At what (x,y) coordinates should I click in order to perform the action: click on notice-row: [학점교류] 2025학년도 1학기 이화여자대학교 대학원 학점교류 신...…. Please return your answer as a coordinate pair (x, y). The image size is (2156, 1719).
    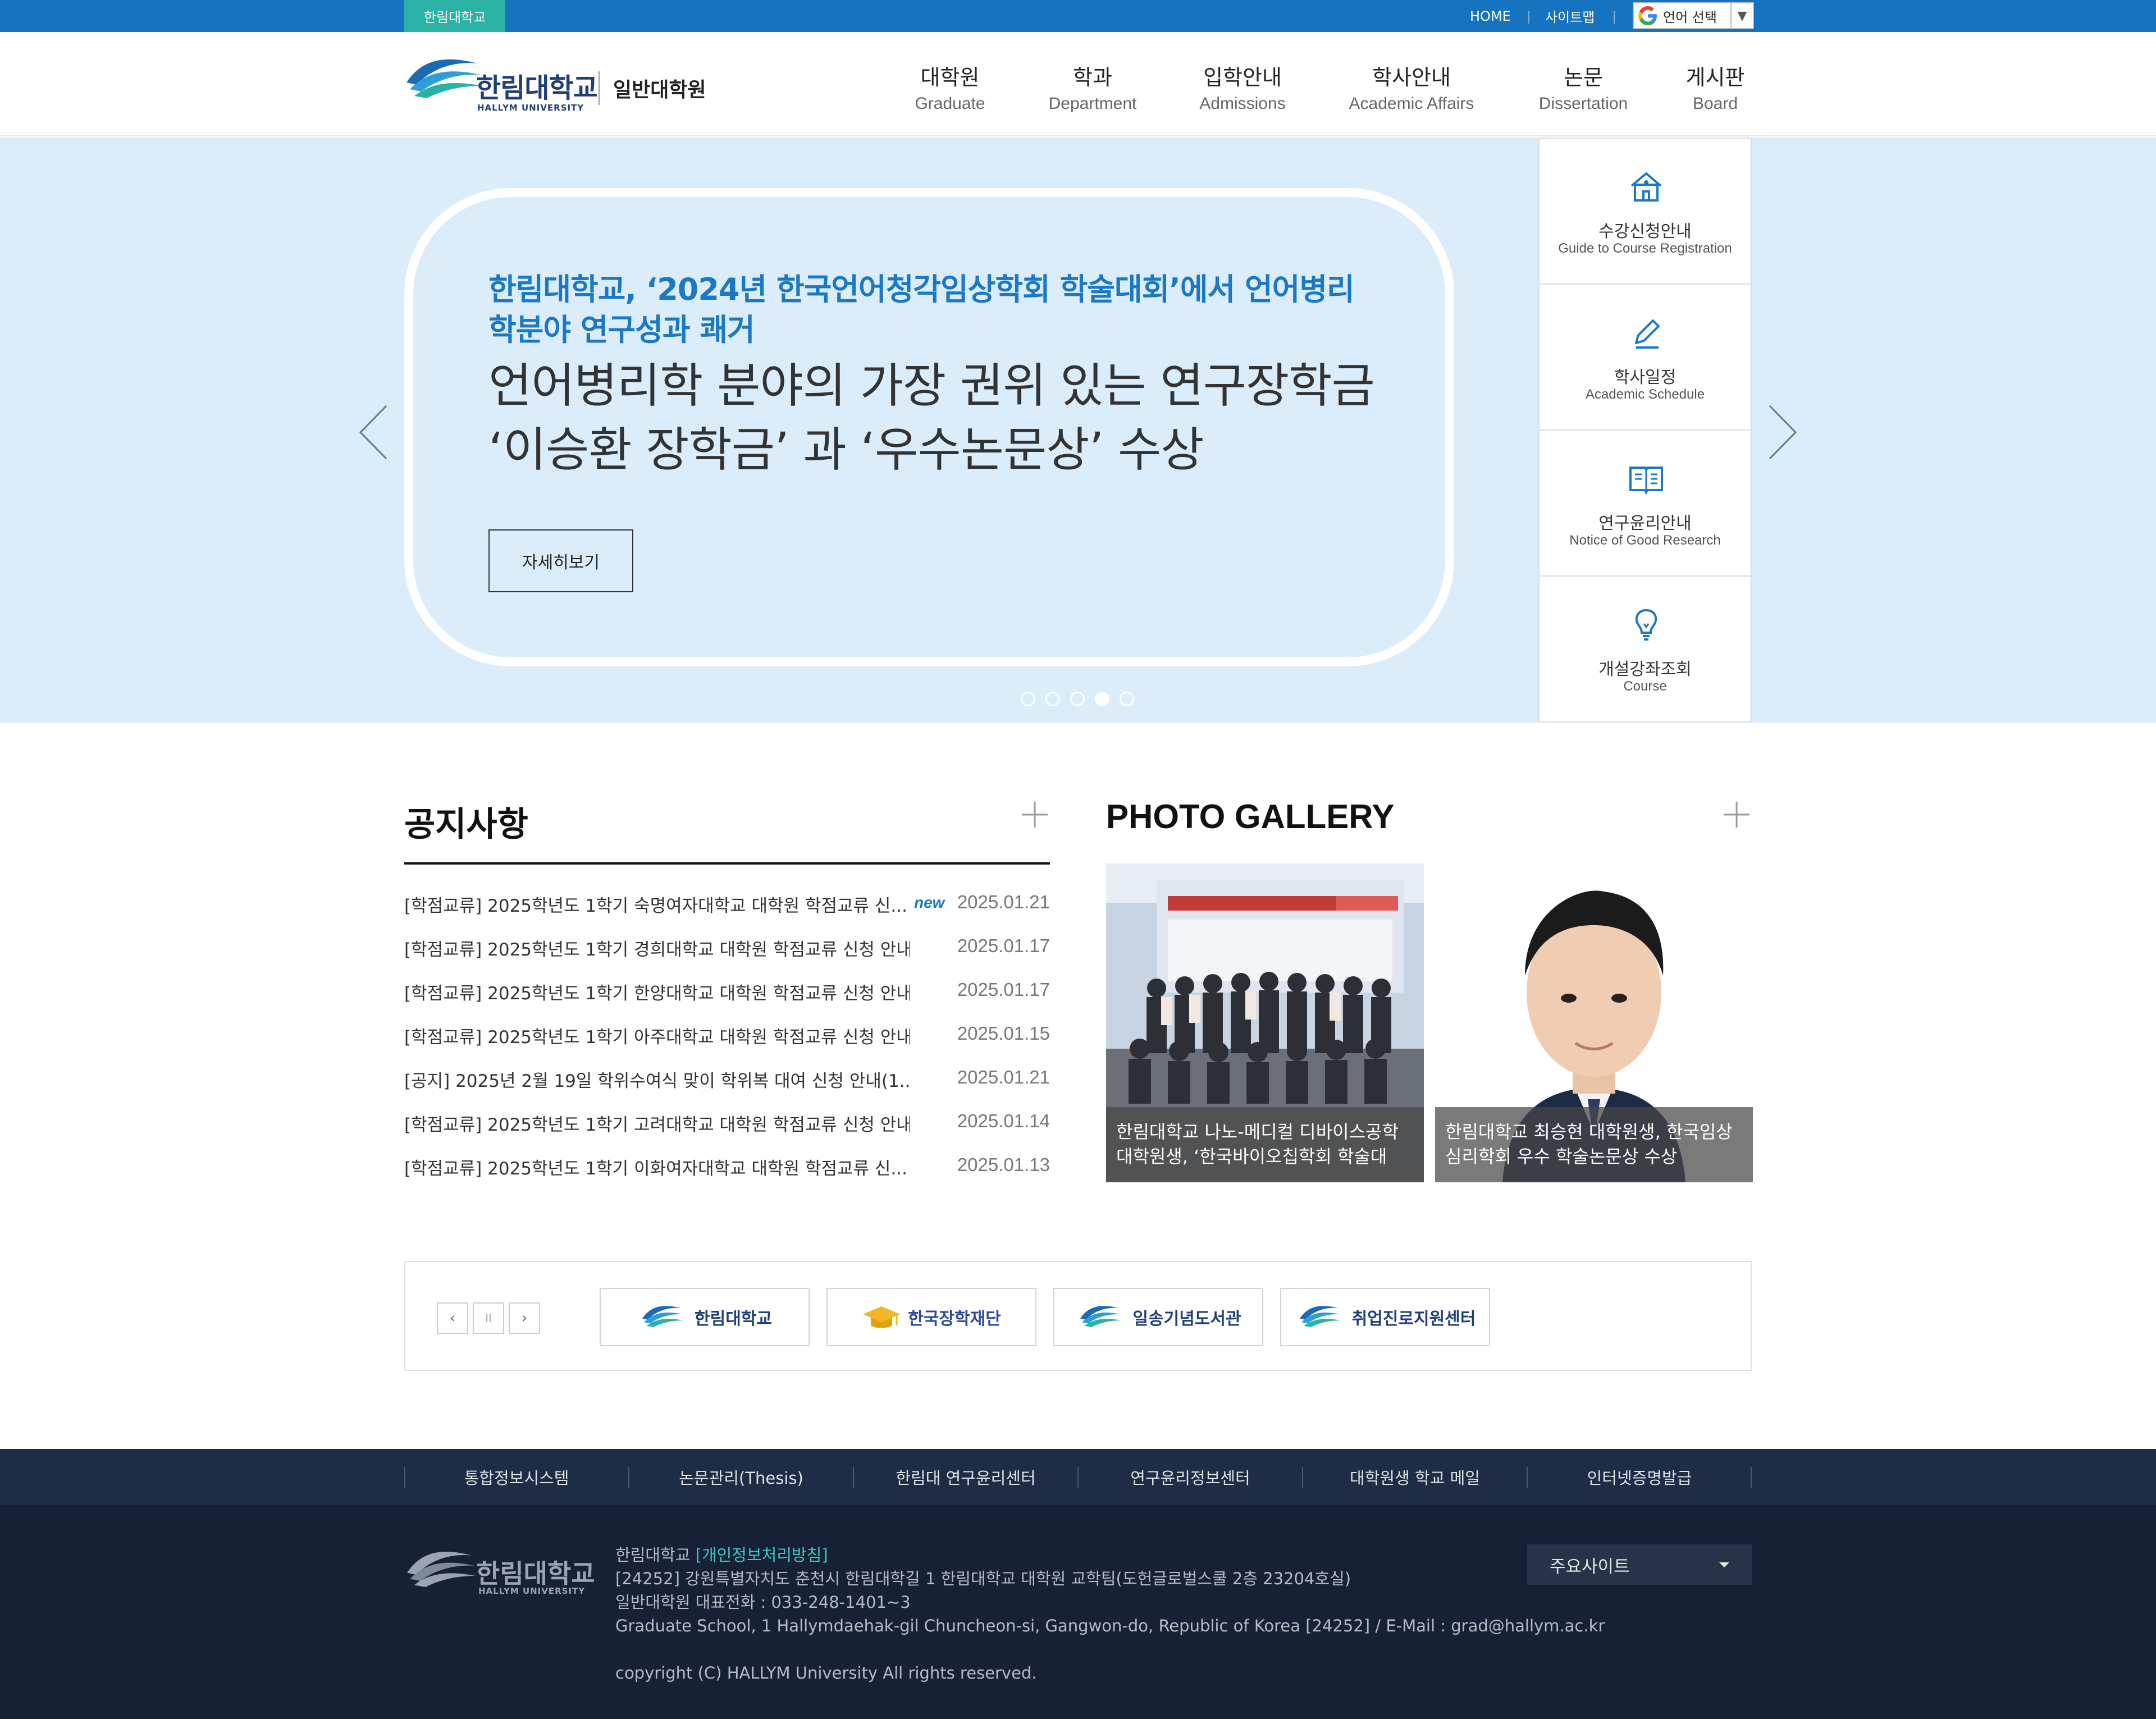
    Looking at the image, I should click on (727, 1164).